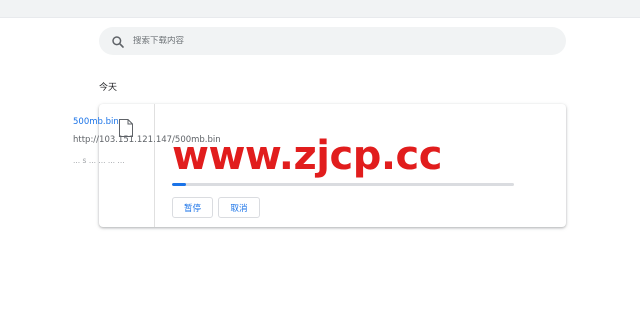  What do you see at coordinates (179, 184) in the screenshot?
I see `download-progress-fill` at bounding box center [179, 184].